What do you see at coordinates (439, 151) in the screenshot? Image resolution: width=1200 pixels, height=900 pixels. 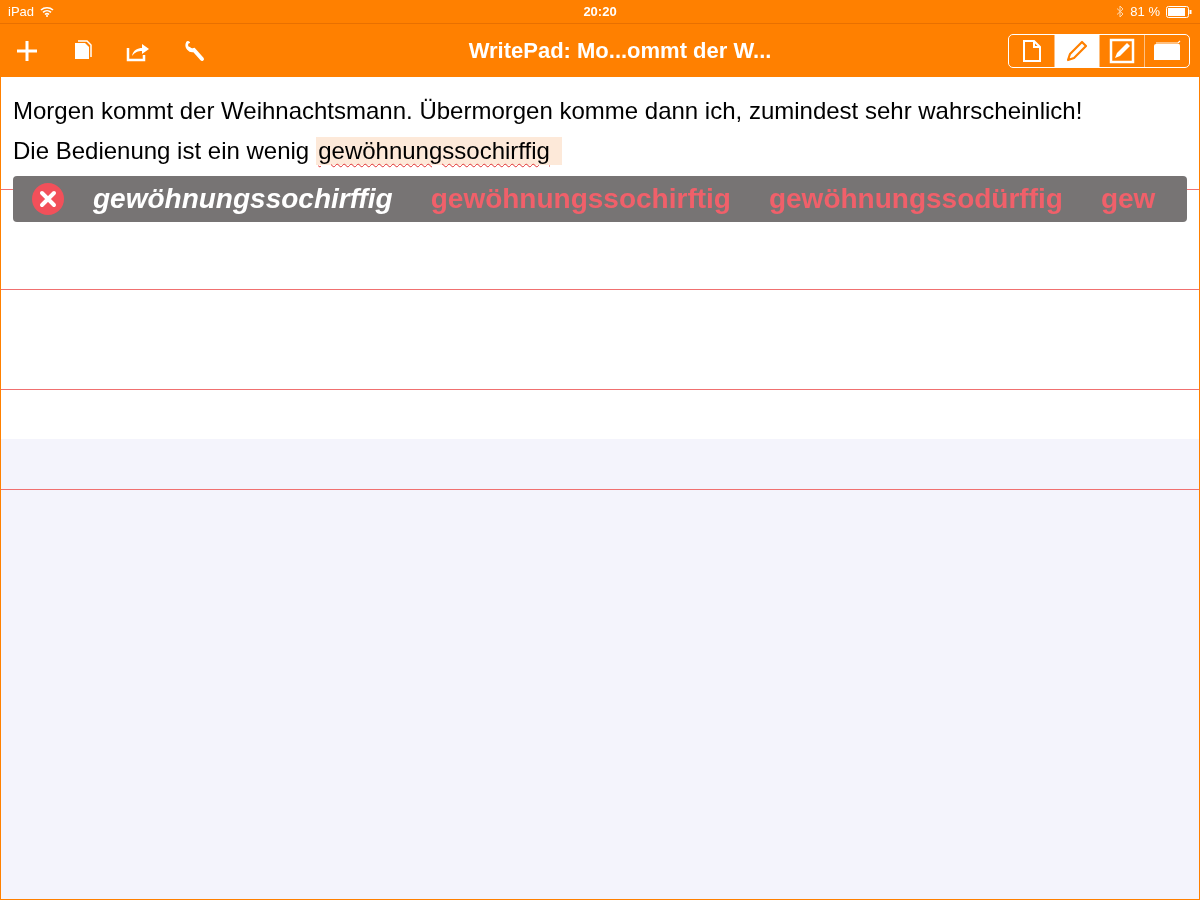 I see `misspelled-word: gewöhnungssochirffig` at bounding box center [439, 151].